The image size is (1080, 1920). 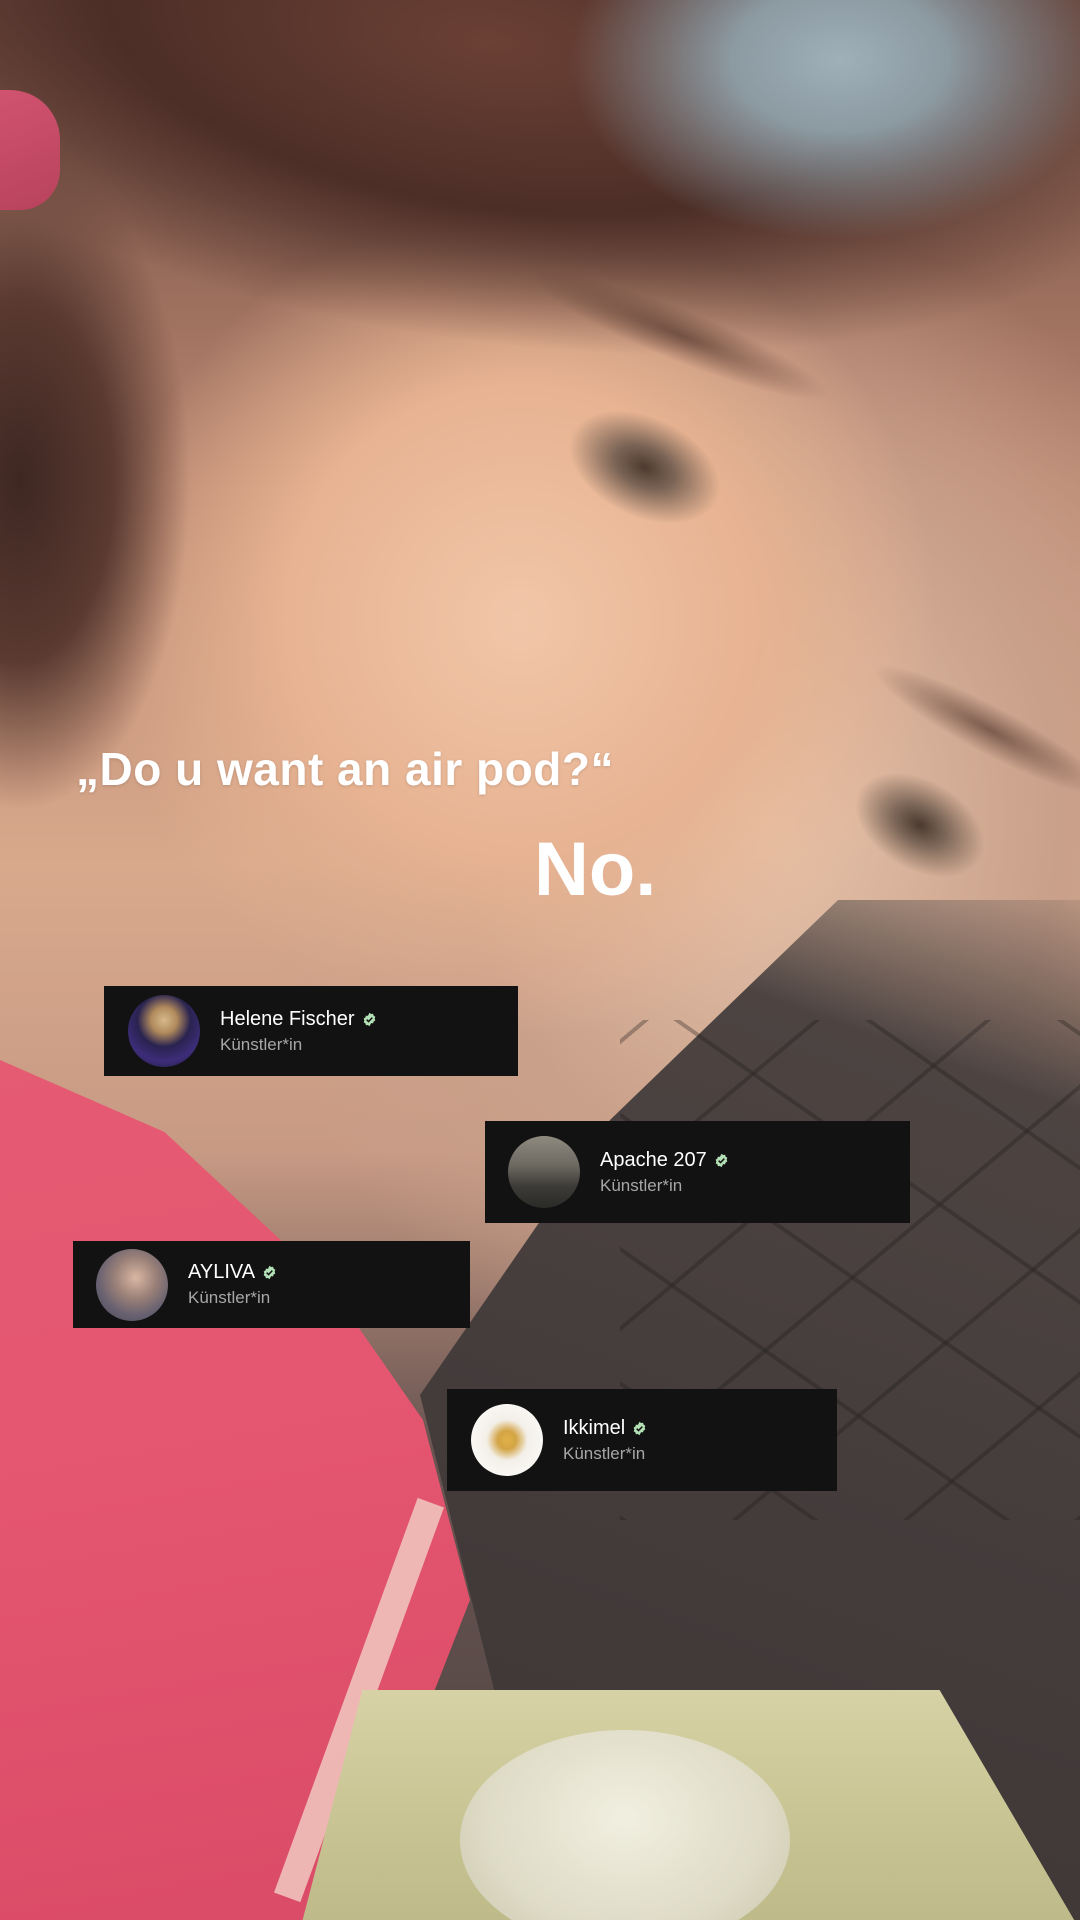 What do you see at coordinates (595, 869) in the screenshot?
I see `caption-answer: No.` at bounding box center [595, 869].